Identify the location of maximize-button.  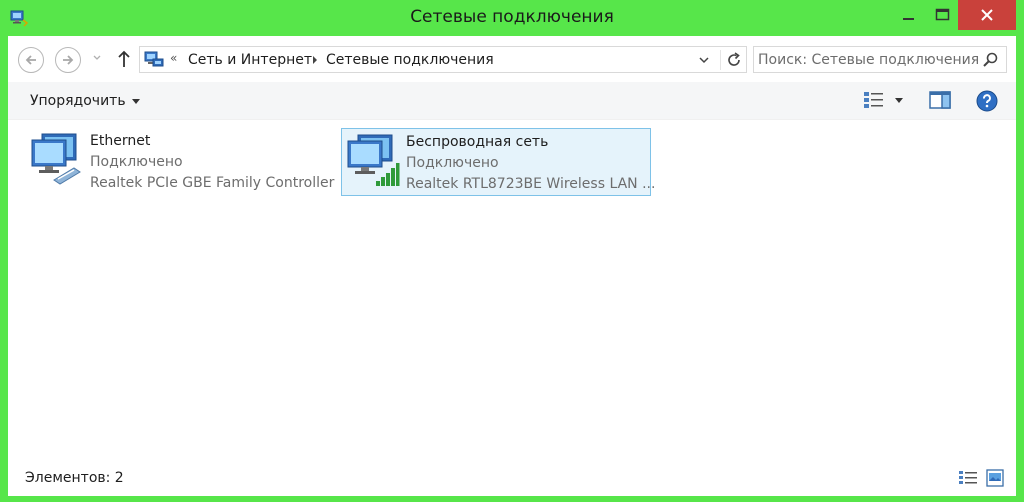
(943, 15).